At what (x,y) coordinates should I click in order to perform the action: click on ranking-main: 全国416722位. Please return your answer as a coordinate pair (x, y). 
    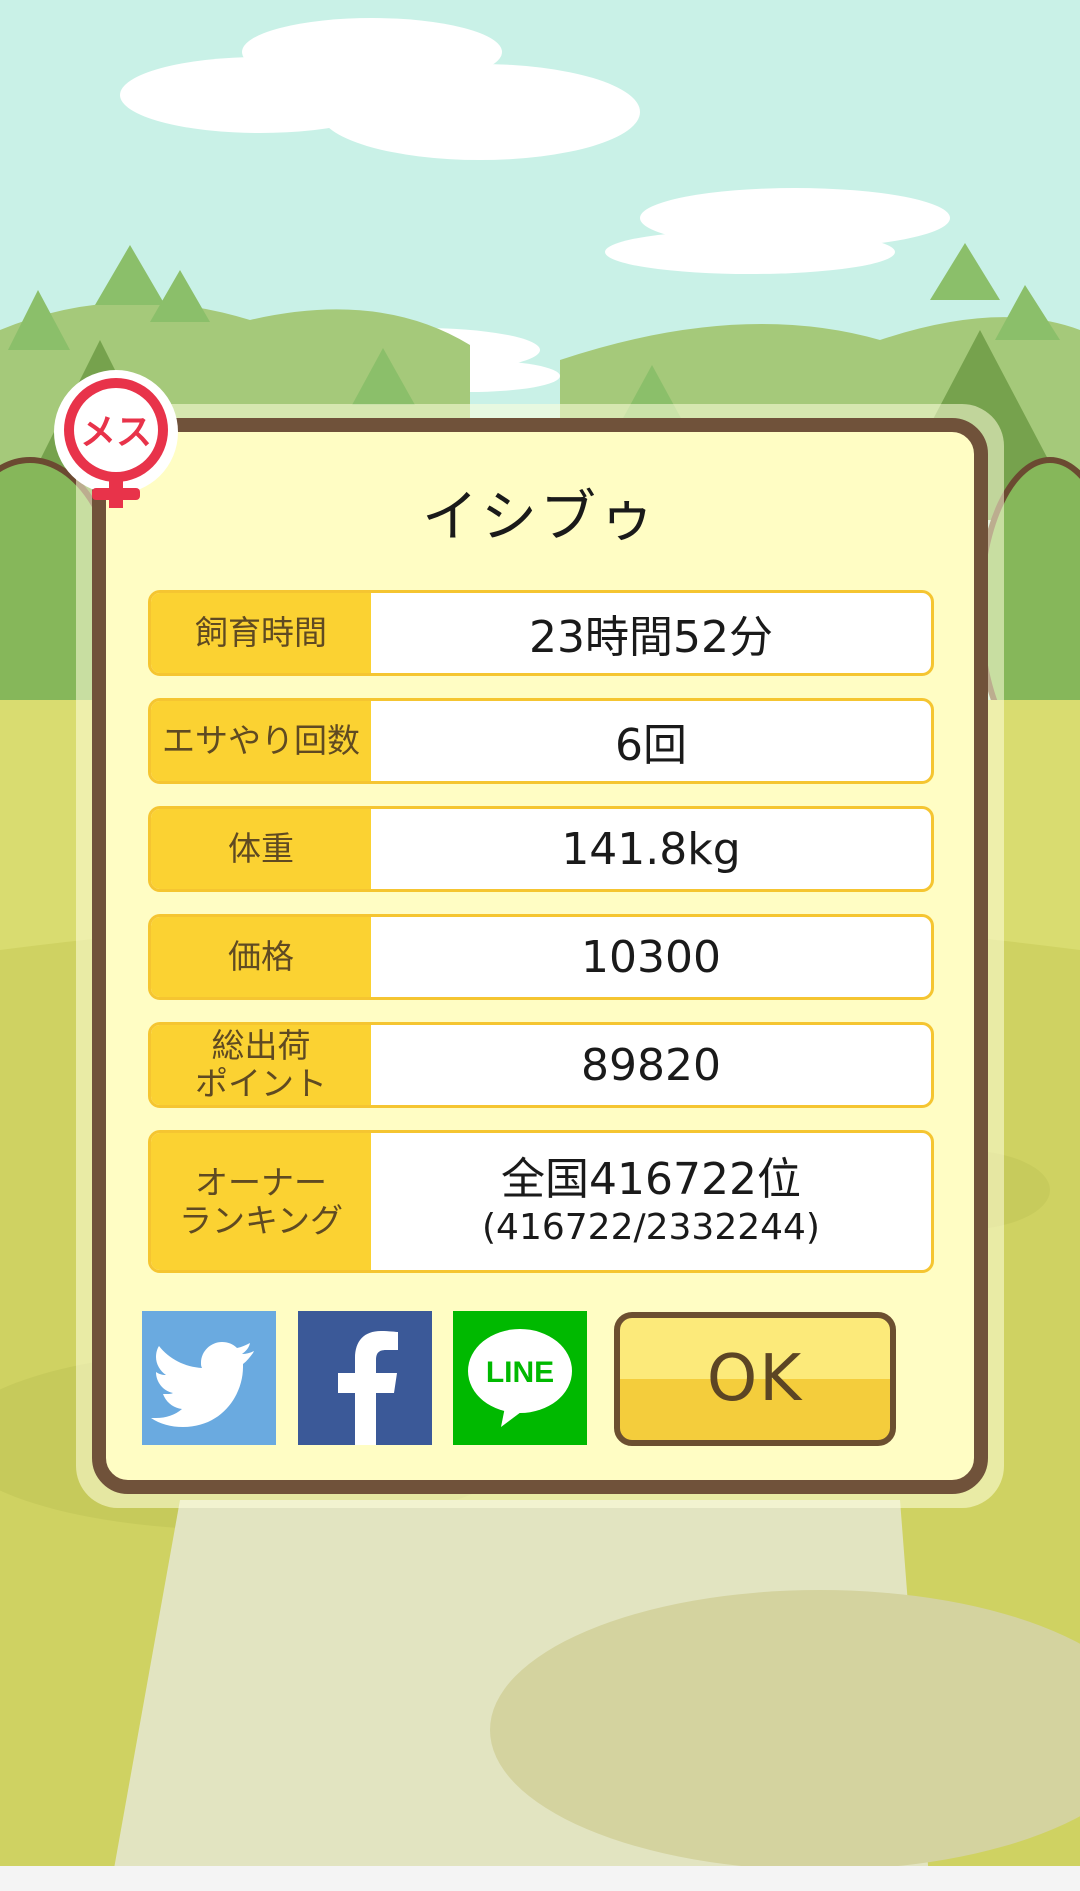
    Looking at the image, I should click on (651, 1179).